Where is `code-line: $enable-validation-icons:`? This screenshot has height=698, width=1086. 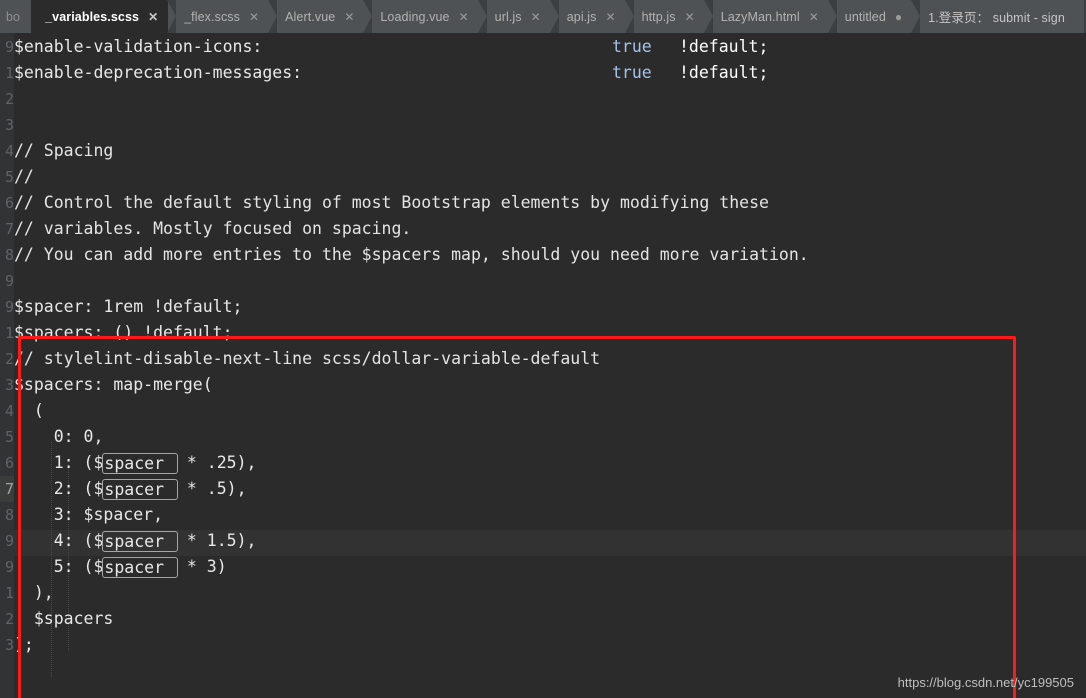
code-line: $enable-validation-icons: is located at coordinates (138, 46).